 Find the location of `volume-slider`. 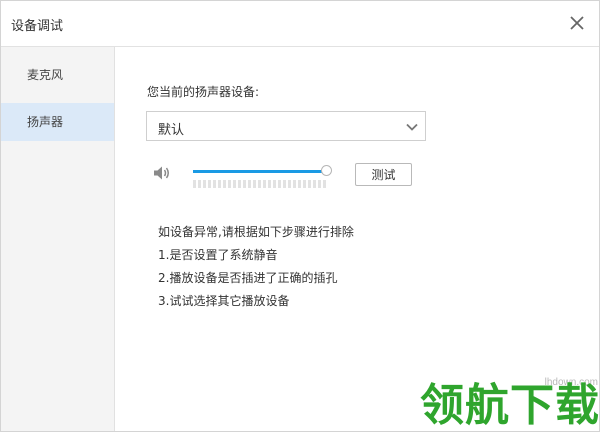

volume-slider is located at coordinates (262, 170).